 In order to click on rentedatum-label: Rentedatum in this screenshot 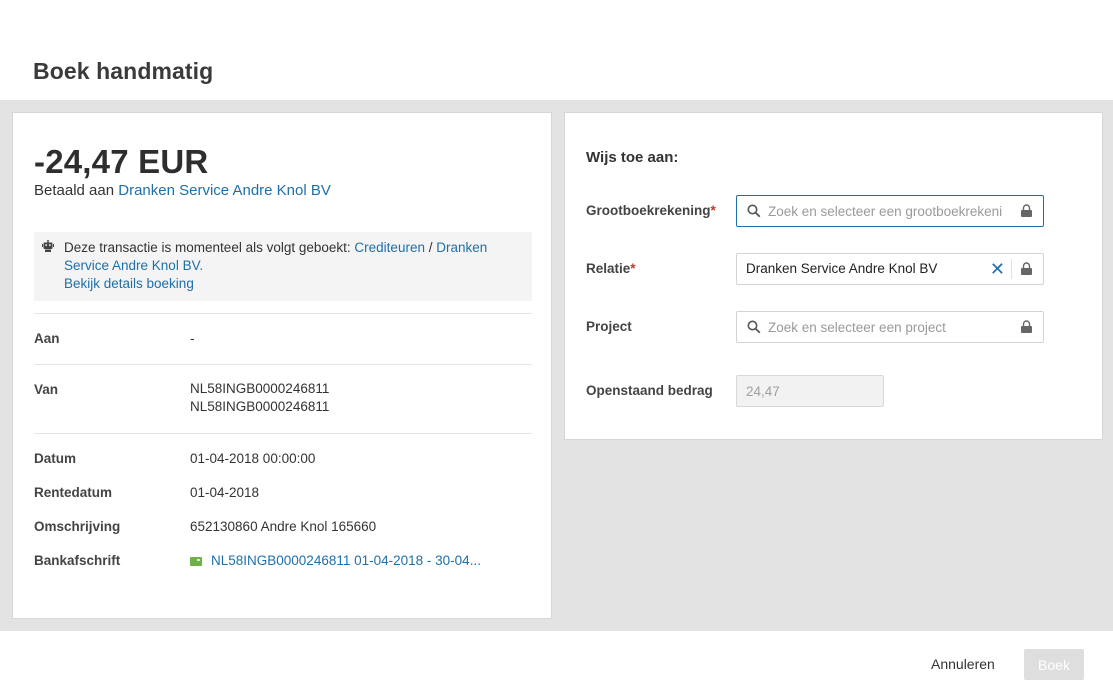, I will do `click(73, 492)`.